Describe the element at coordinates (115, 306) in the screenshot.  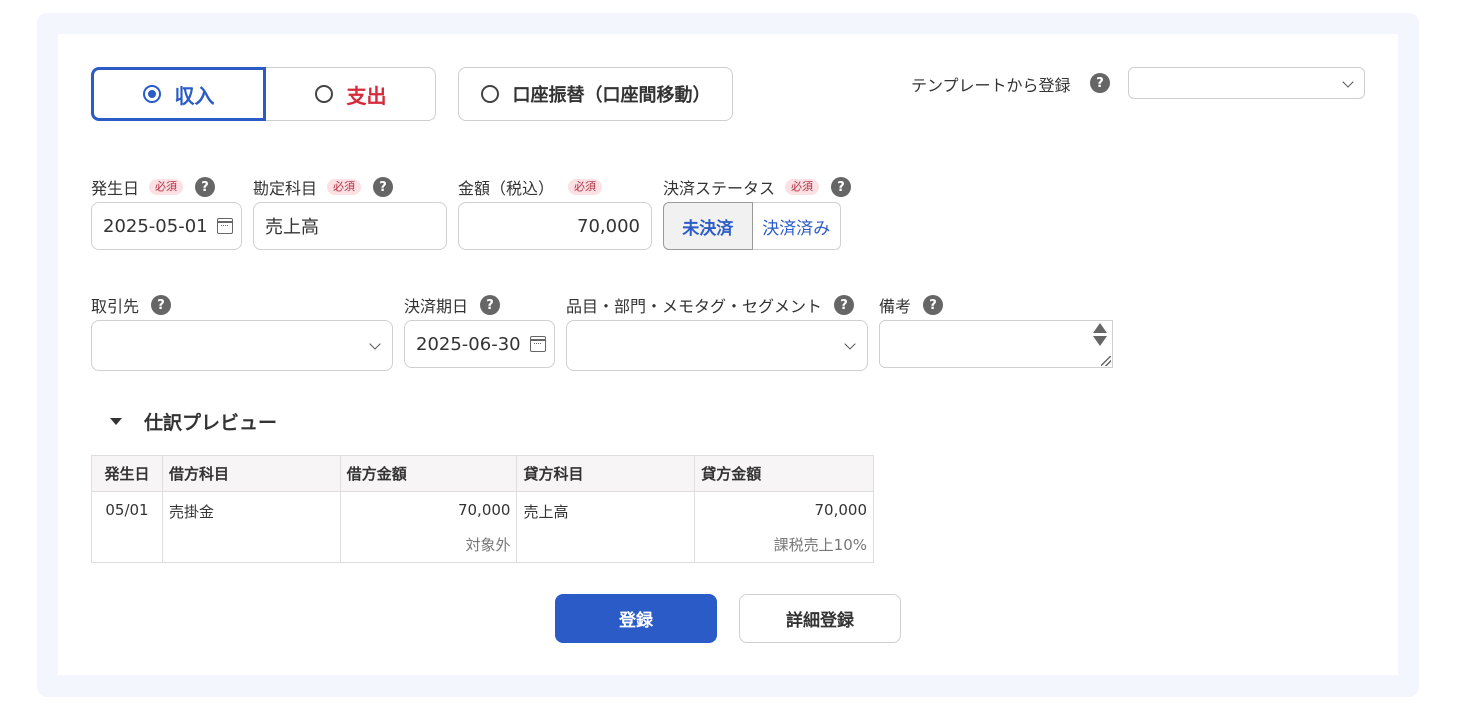
I see `partner-label-text: 取引先` at that location.